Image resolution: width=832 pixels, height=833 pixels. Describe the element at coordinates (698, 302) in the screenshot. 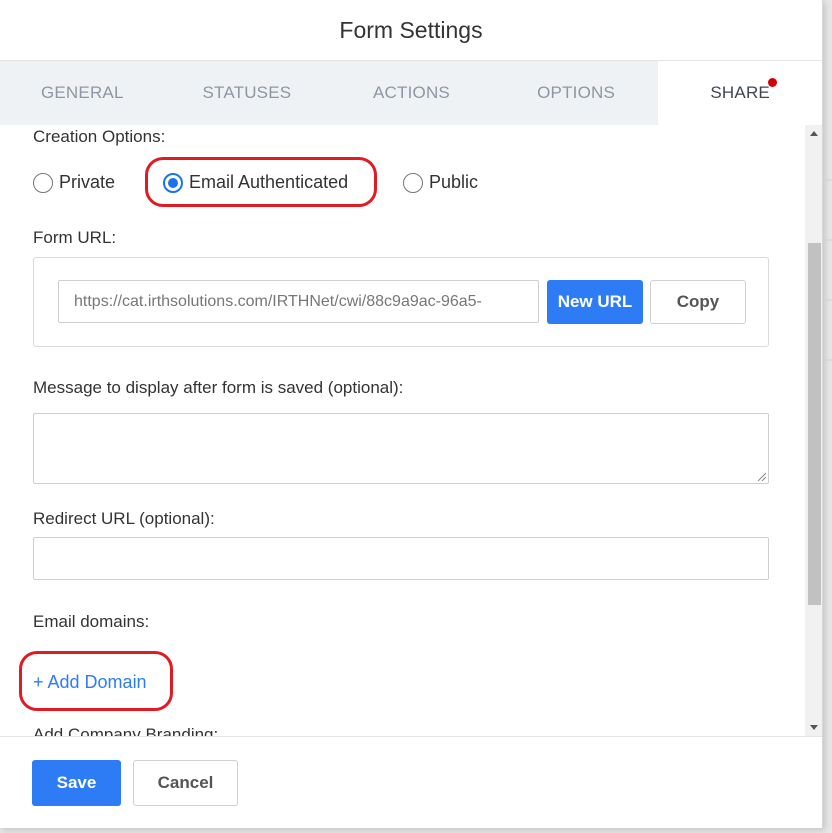

I see `copy-button: Copy` at that location.